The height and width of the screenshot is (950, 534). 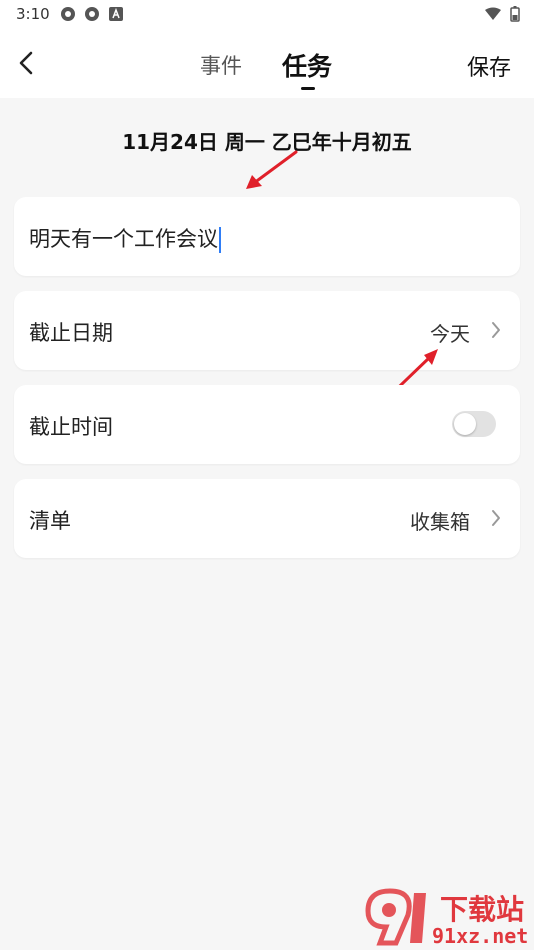 I want to click on deadline-time-row: 截止时间, so click(x=267, y=424).